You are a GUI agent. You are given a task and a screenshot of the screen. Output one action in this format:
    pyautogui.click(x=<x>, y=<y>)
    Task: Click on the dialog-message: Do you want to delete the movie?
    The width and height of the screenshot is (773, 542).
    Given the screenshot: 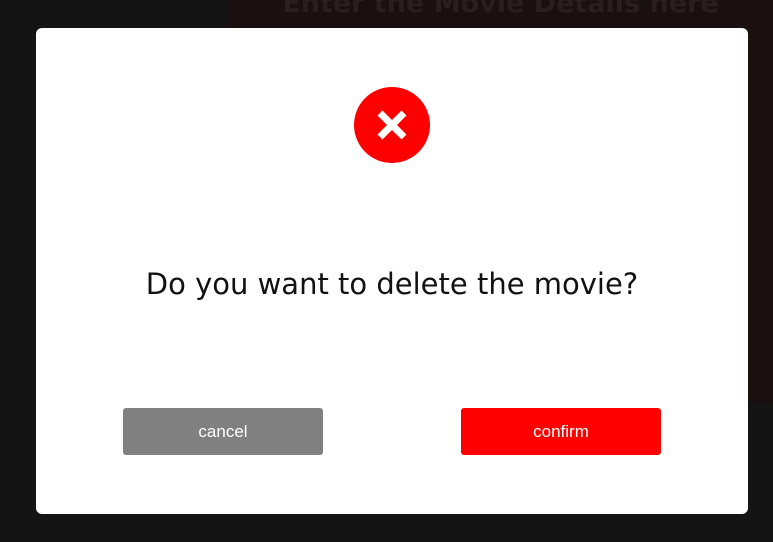 What is the action you would take?
    pyautogui.click(x=392, y=284)
    